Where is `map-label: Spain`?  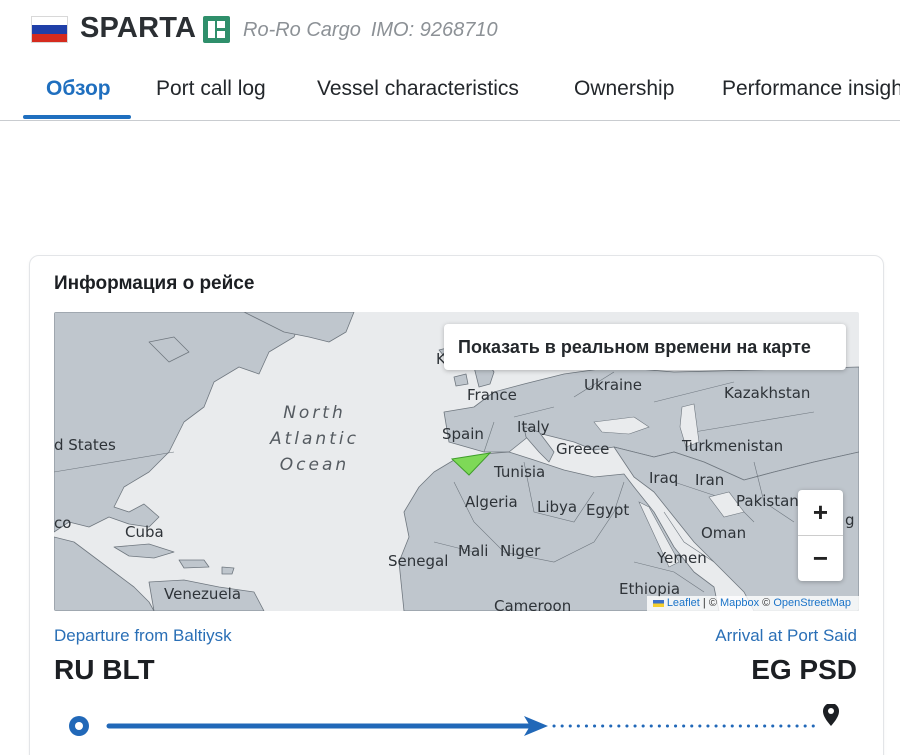
map-label: Spain is located at coordinates (463, 434).